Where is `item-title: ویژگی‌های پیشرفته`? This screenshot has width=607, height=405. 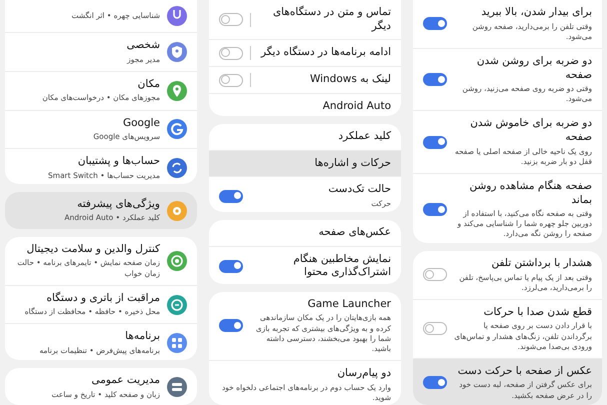
item-title: ویژگی‌های پیشرفته is located at coordinates (118, 205).